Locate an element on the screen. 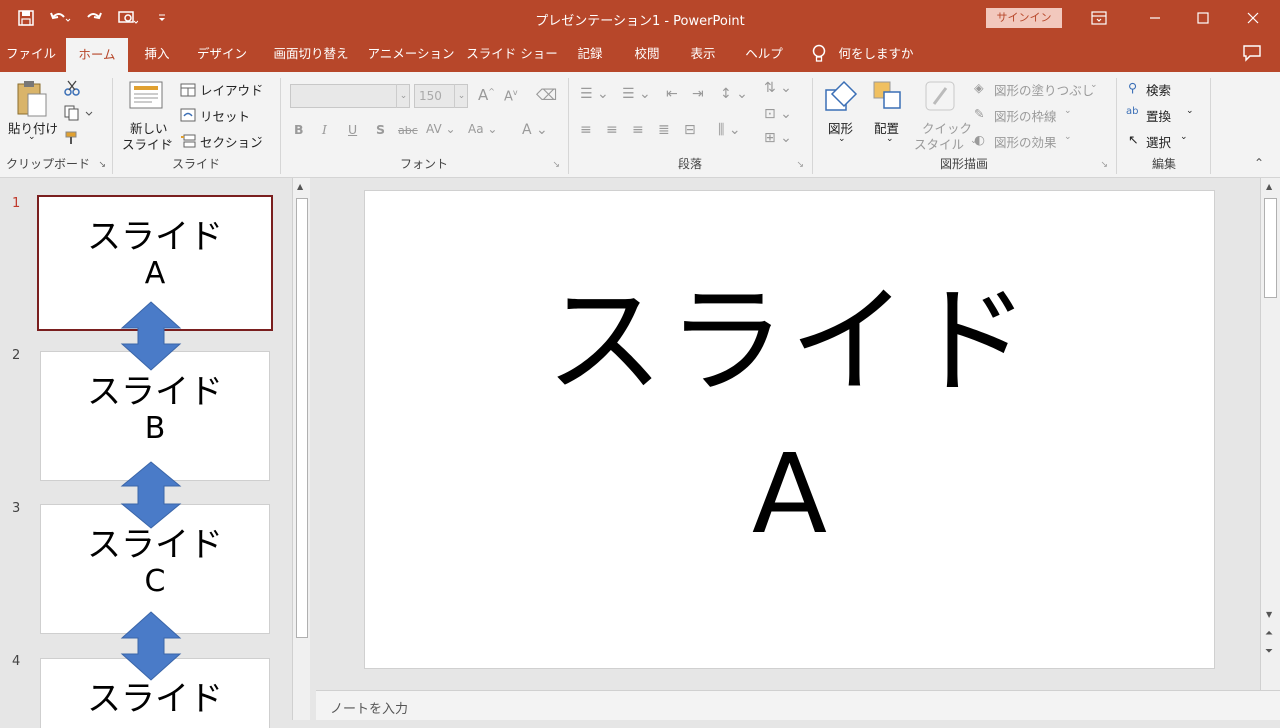 The width and height of the screenshot is (1280, 728). notes-placeholder: ノートを入力 is located at coordinates (369, 707).